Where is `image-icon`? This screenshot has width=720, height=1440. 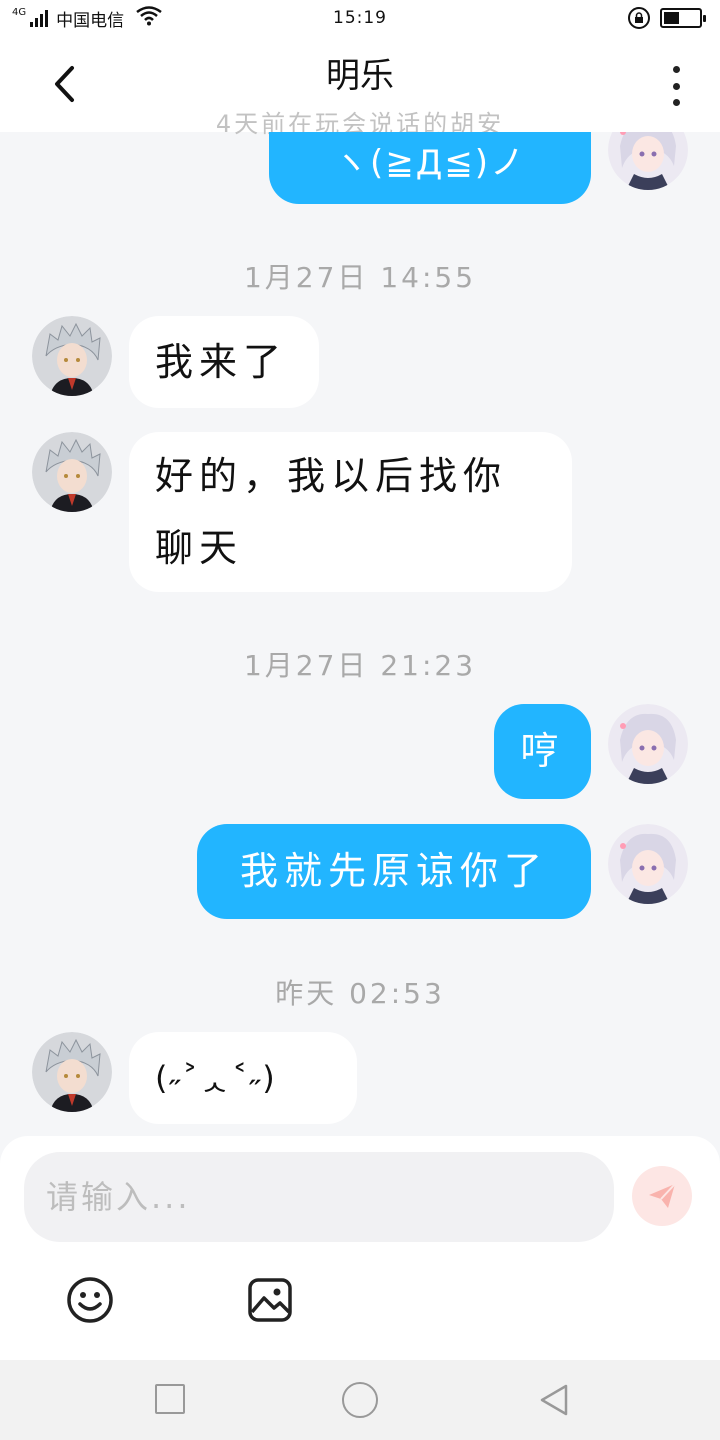 image-icon is located at coordinates (270, 1300).